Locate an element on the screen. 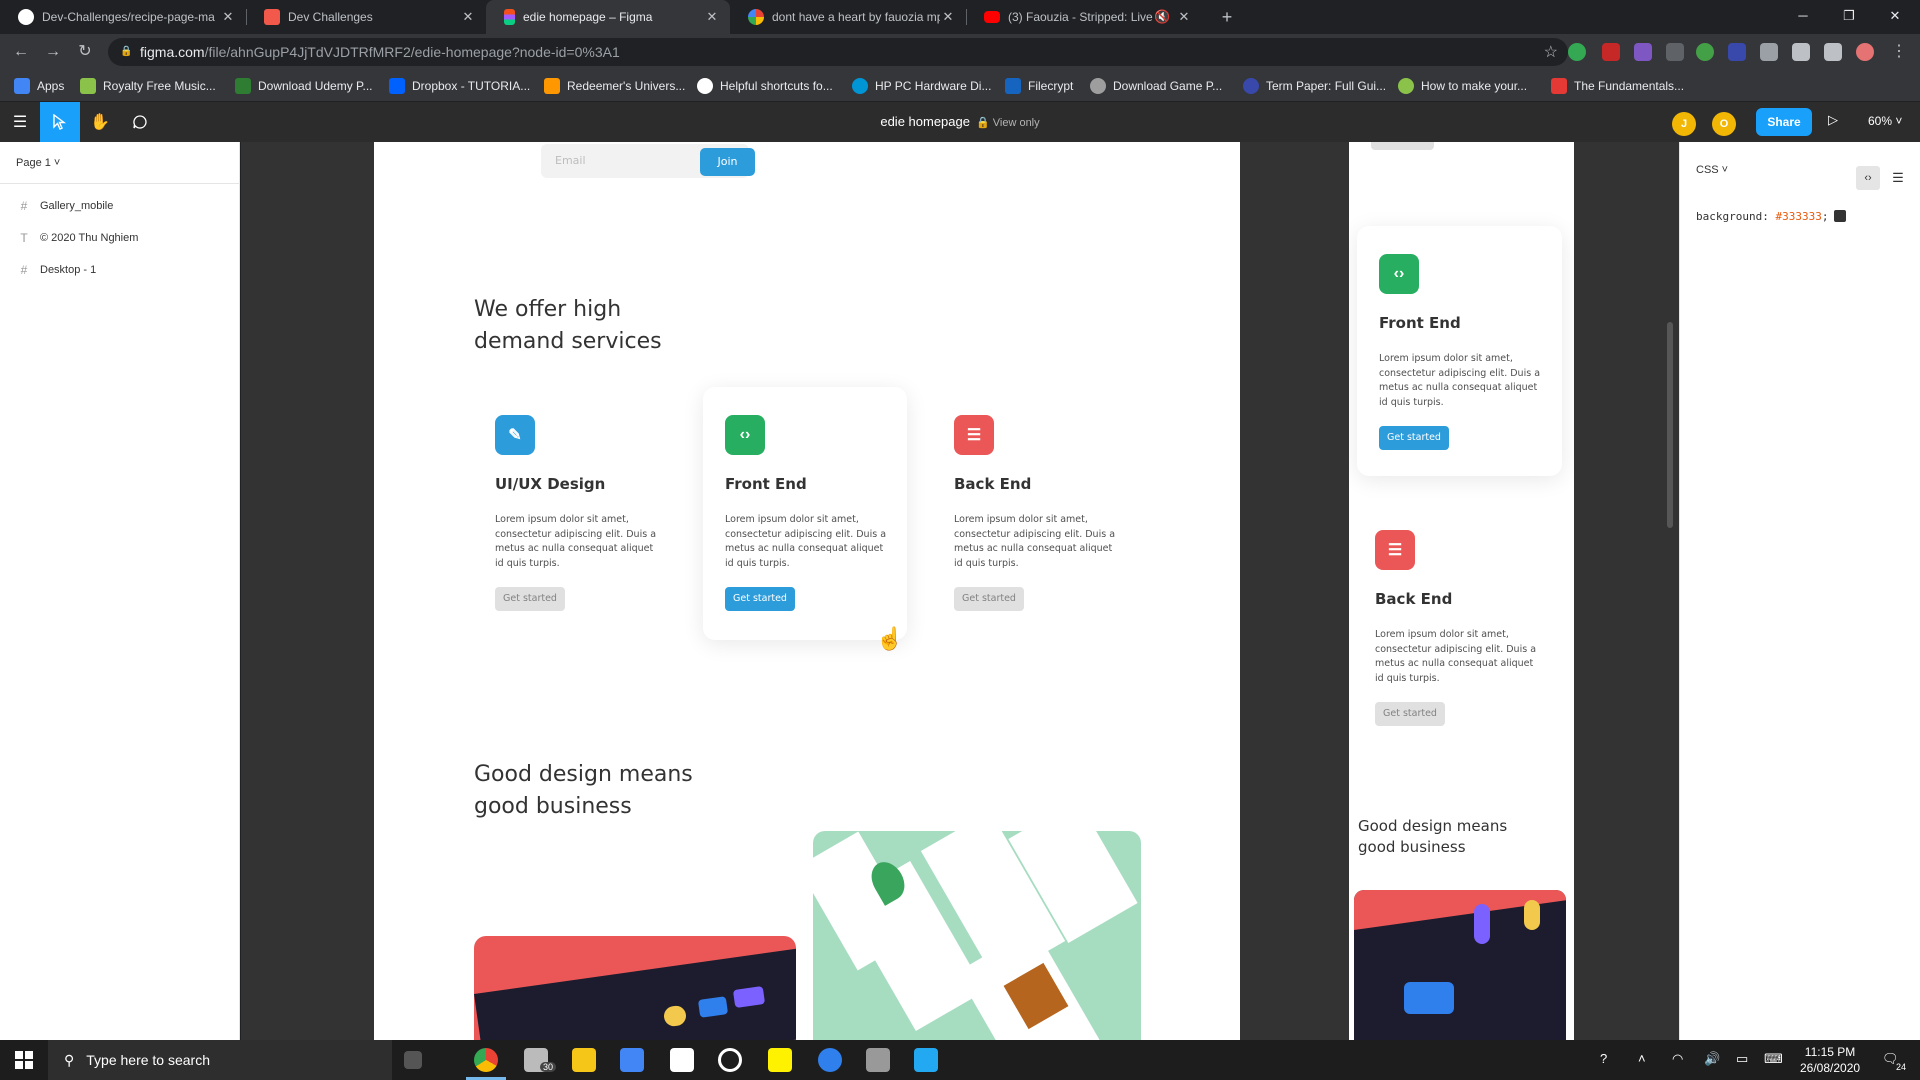  photos-icon is located at coordinates (878, 1060).